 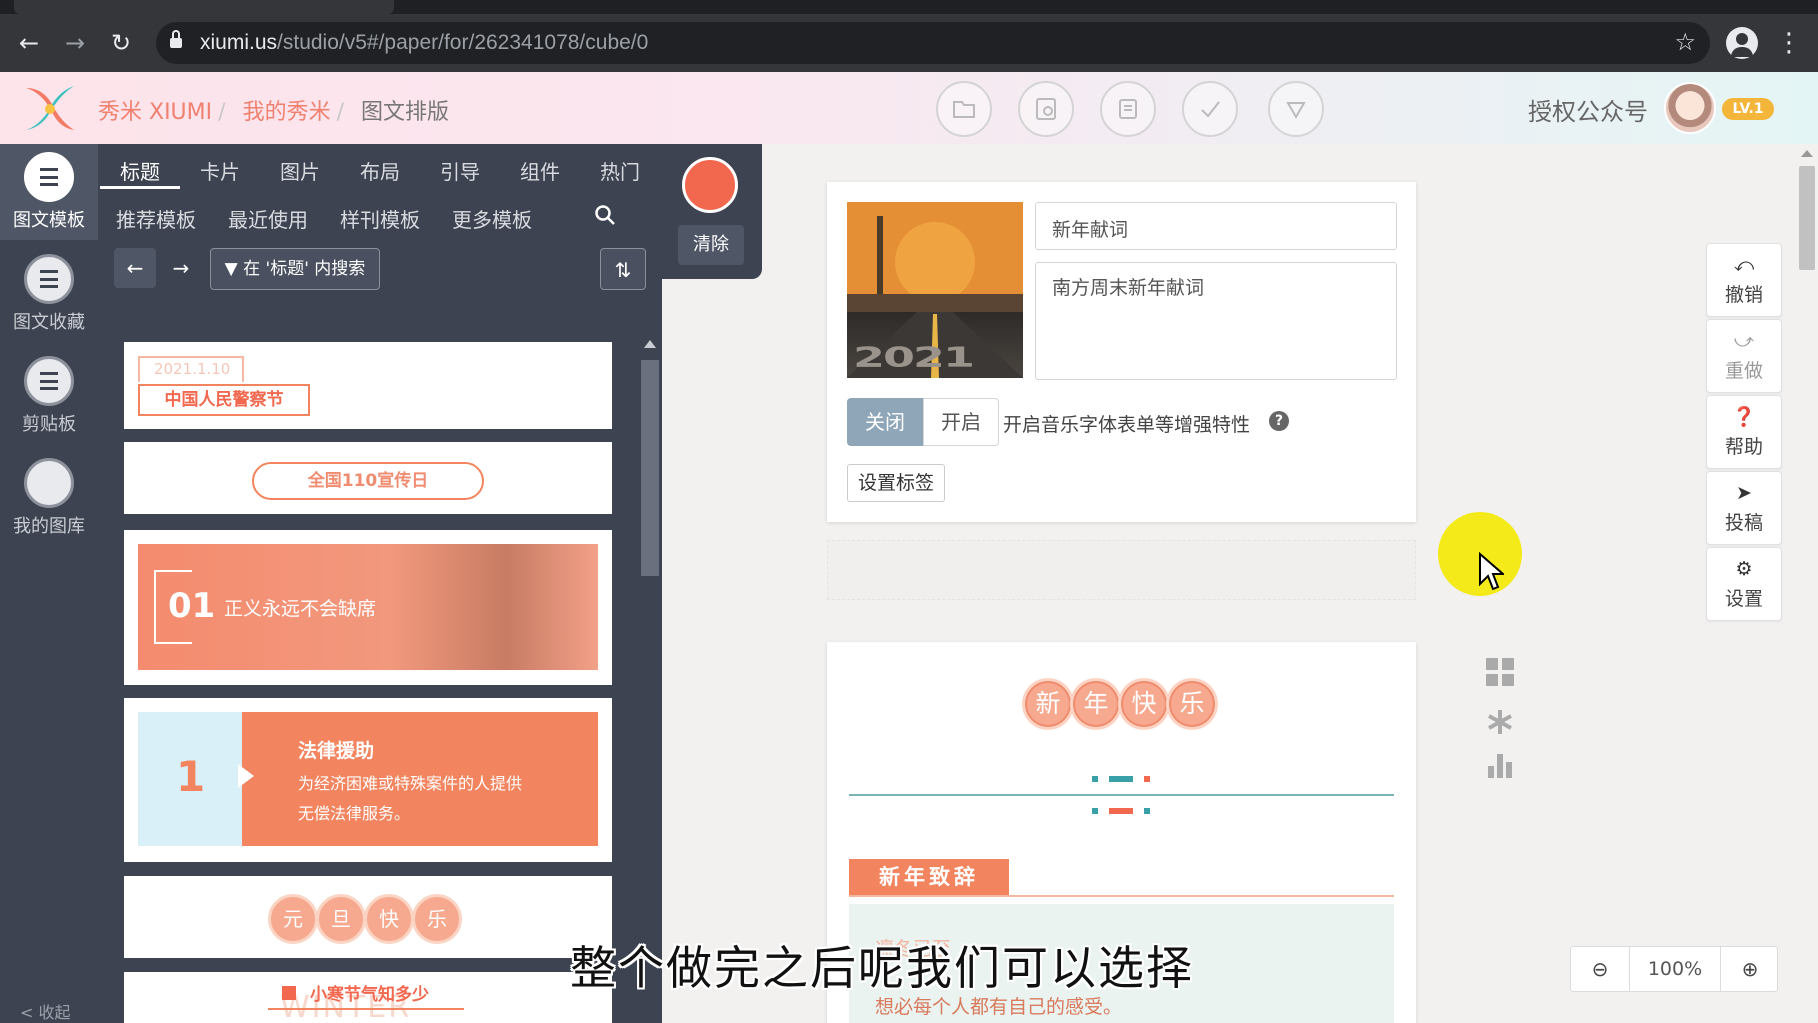 I want to click on authorize-account-link: 授权公众号, so click(x=1588, y=109).